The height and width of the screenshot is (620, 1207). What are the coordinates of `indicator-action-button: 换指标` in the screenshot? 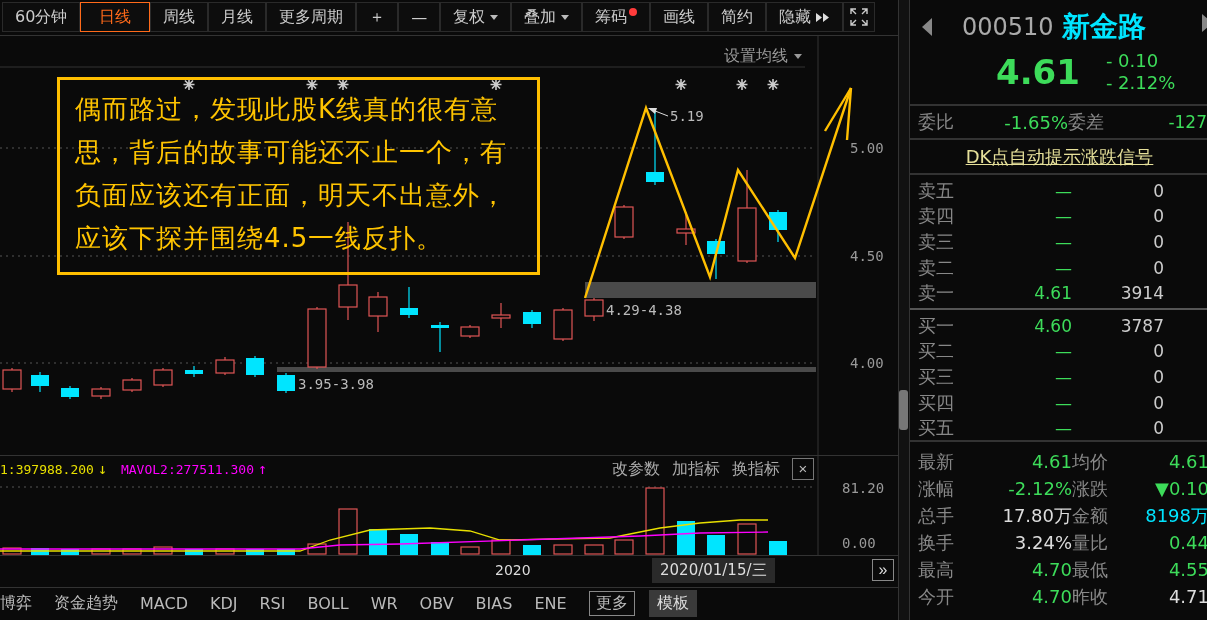 It's located at (756, 469).